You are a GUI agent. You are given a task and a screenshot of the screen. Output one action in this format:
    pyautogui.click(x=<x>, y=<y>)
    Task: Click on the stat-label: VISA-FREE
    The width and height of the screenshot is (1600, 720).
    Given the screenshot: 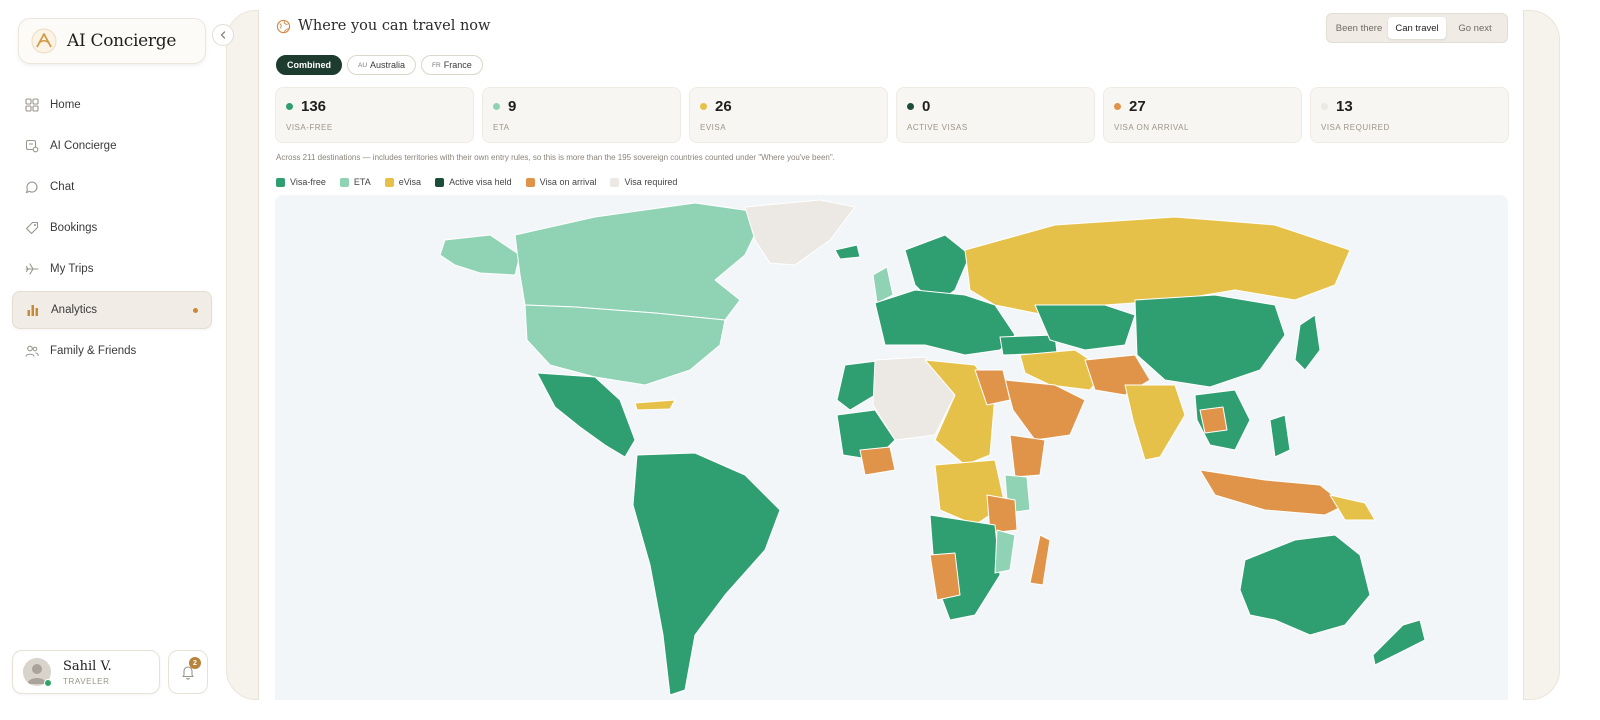 What is the action you would take?
    pyautogui.click(x=309, y=127)
    